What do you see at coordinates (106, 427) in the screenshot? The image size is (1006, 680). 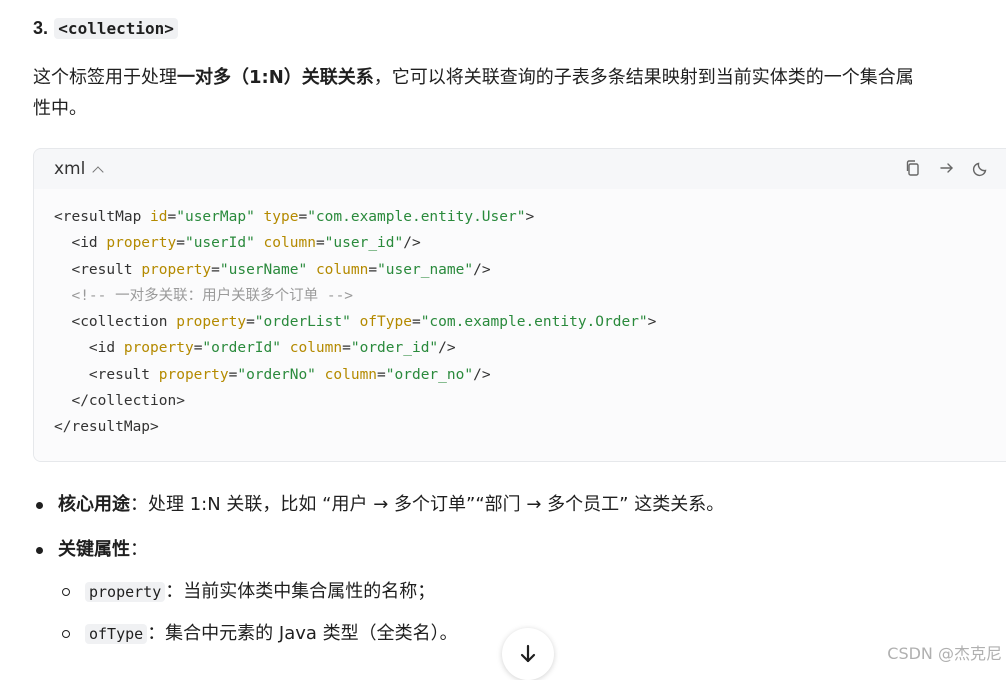 I see `code-token-tag: </resultMap>` at bounding box center [106, 427].